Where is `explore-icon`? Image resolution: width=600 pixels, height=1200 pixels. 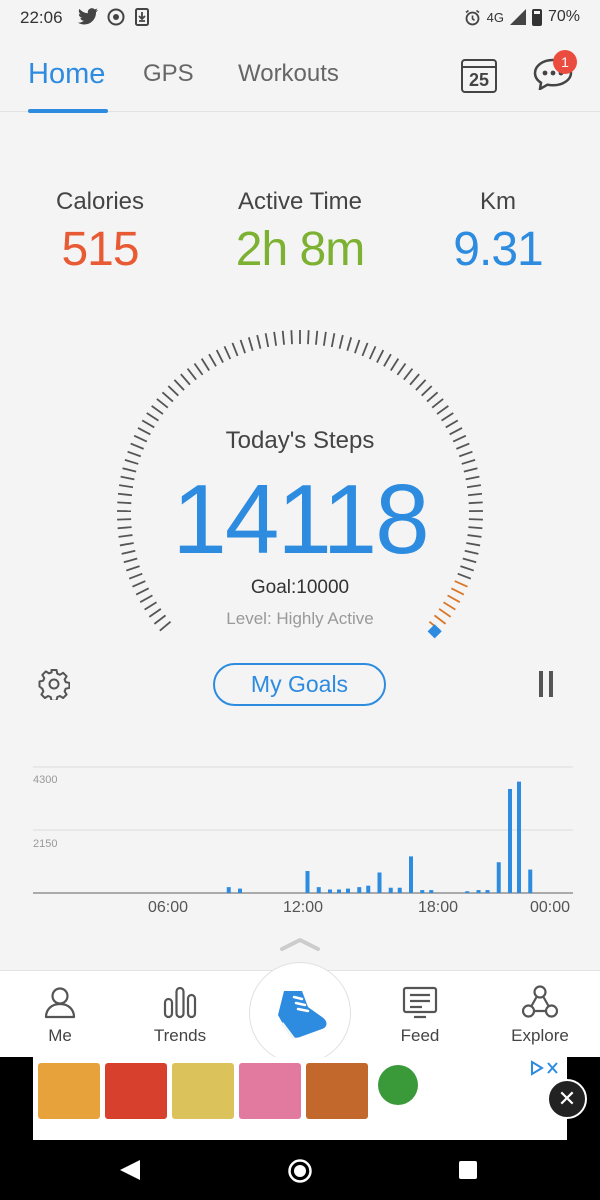 explore-icon is located at coordinates (540, 1001).